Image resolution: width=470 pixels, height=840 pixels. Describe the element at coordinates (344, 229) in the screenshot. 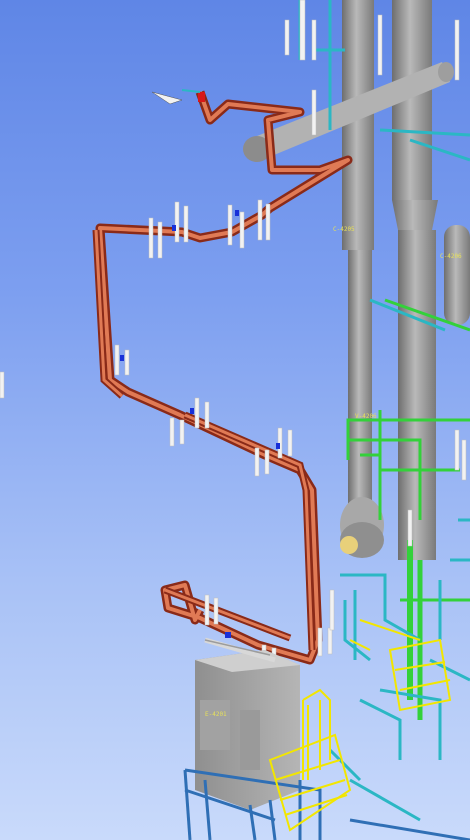

I see `tag-column-a: C-4205` at that location.